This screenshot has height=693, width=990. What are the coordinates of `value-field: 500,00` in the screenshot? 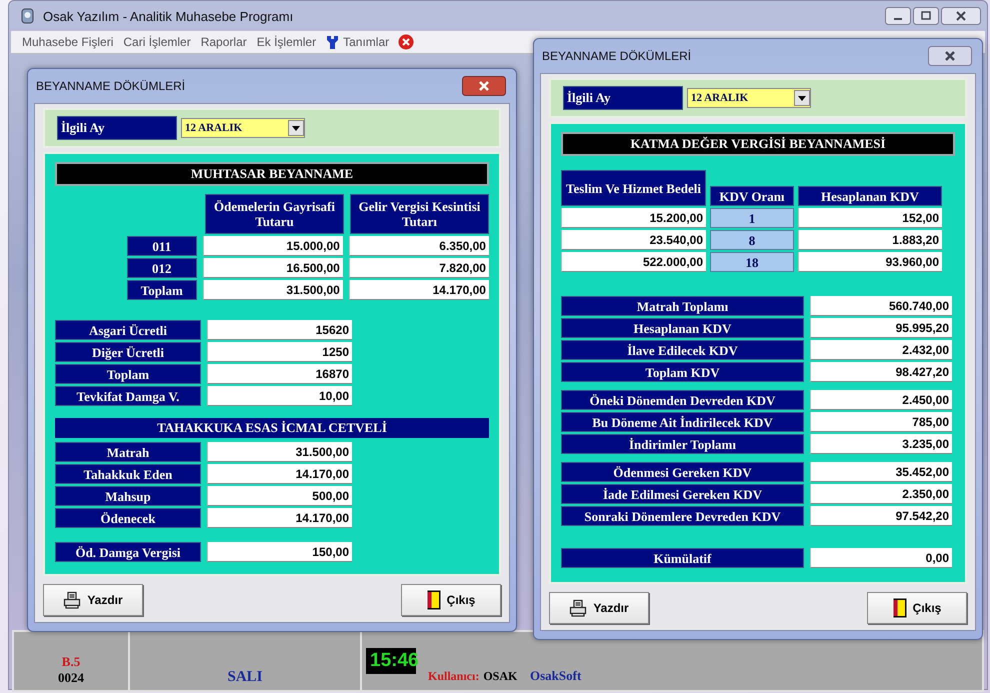 It's located at (279, 496).